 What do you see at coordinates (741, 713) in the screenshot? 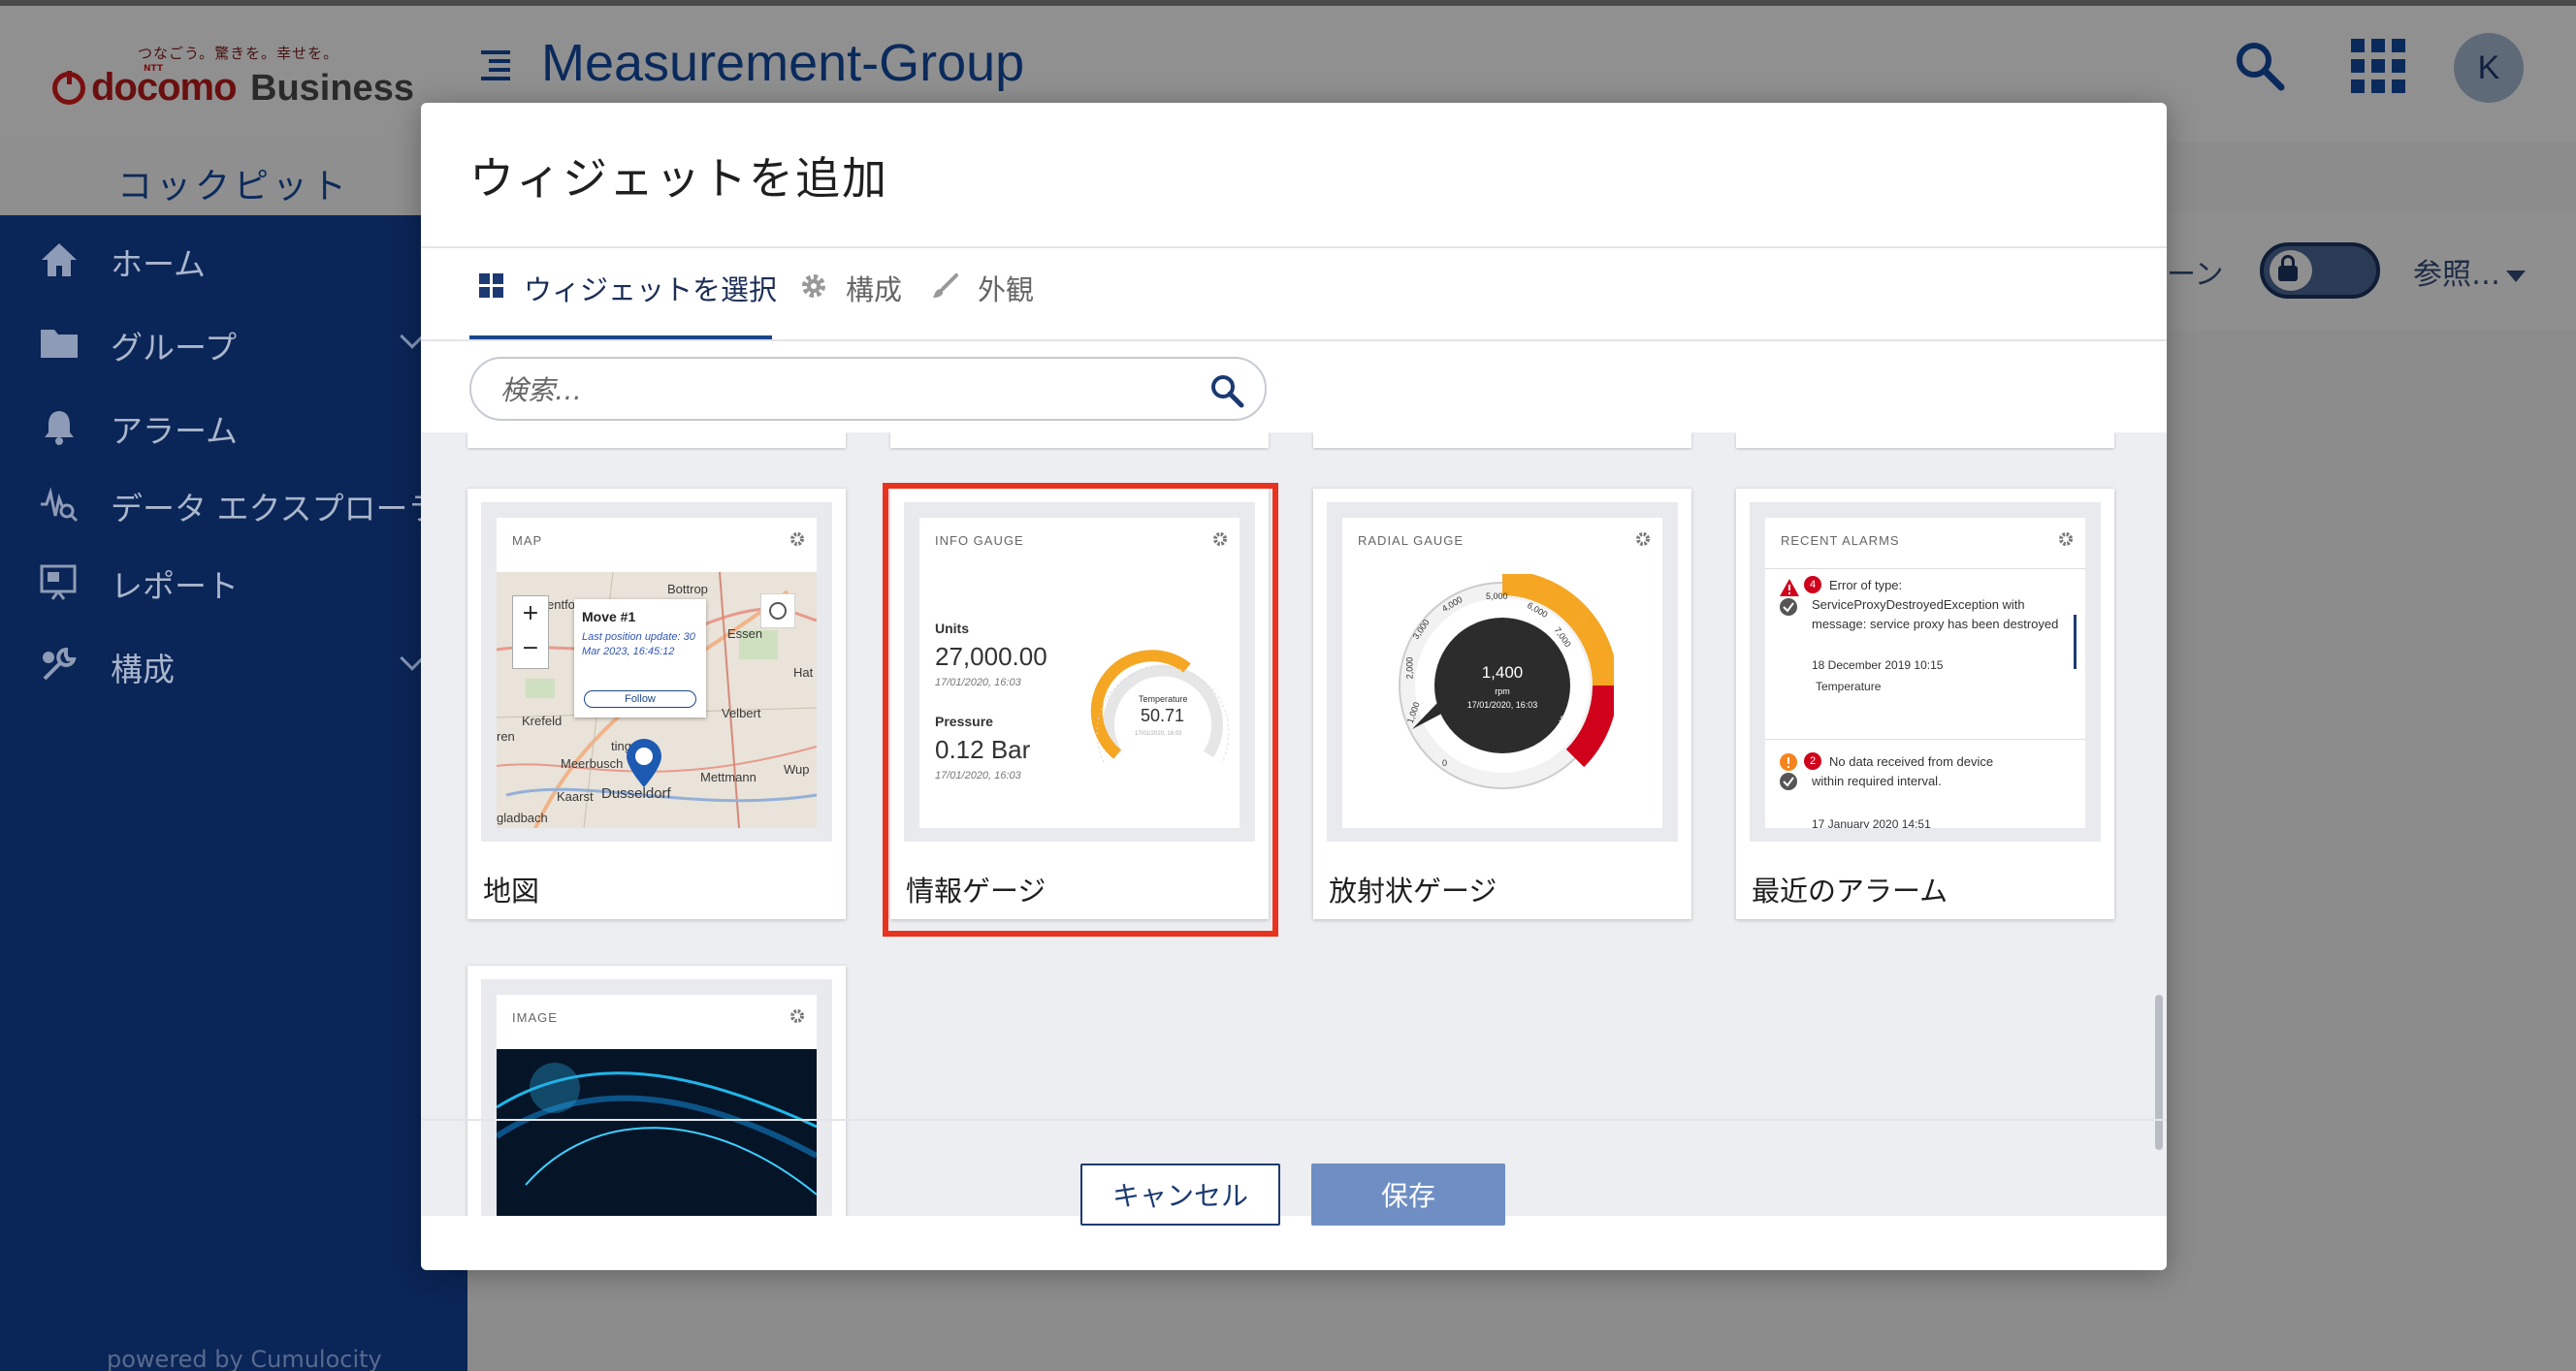
I see `map-label: Velbert` at bounding box center [741, 713].